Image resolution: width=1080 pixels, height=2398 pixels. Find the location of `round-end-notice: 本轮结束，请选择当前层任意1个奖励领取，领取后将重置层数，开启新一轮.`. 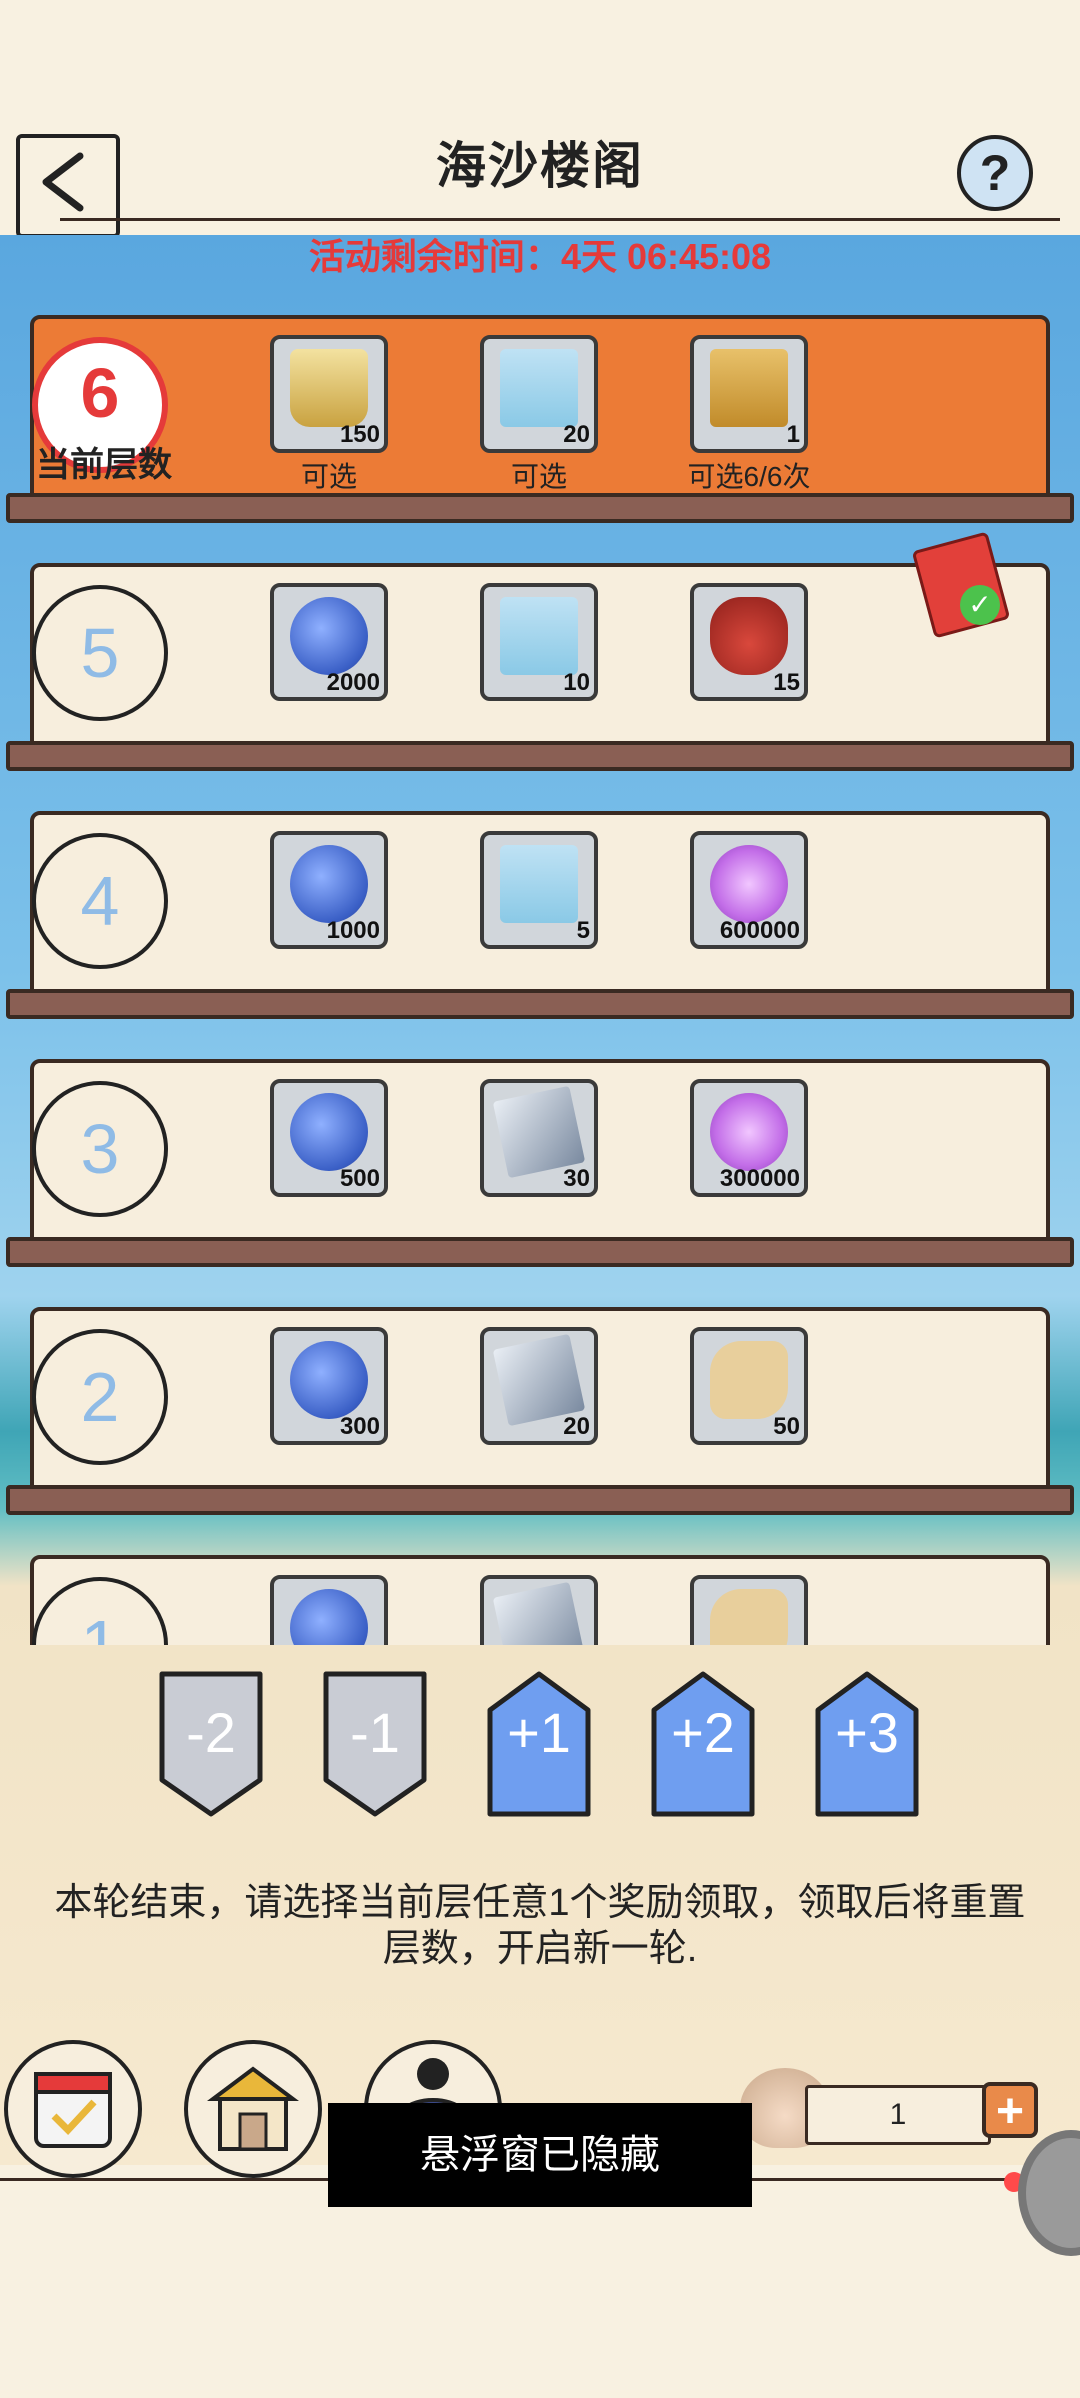

round-end-notice: 本轮结束，请选择当前层任意1个奖励领取，领取后将重置层数，开启新一轮. is located at coordinates (540, 1926).